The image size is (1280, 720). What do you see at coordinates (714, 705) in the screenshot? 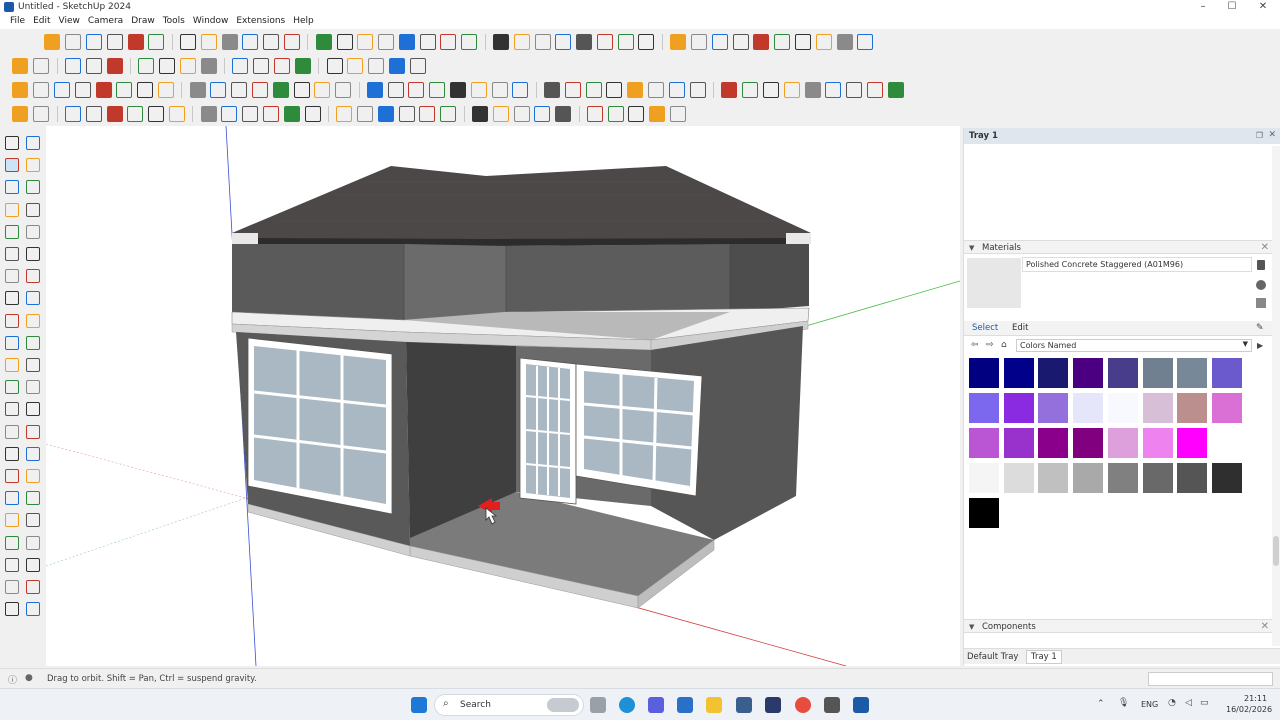
I see `file-explorer-icon` at bounding box center [714, 705].